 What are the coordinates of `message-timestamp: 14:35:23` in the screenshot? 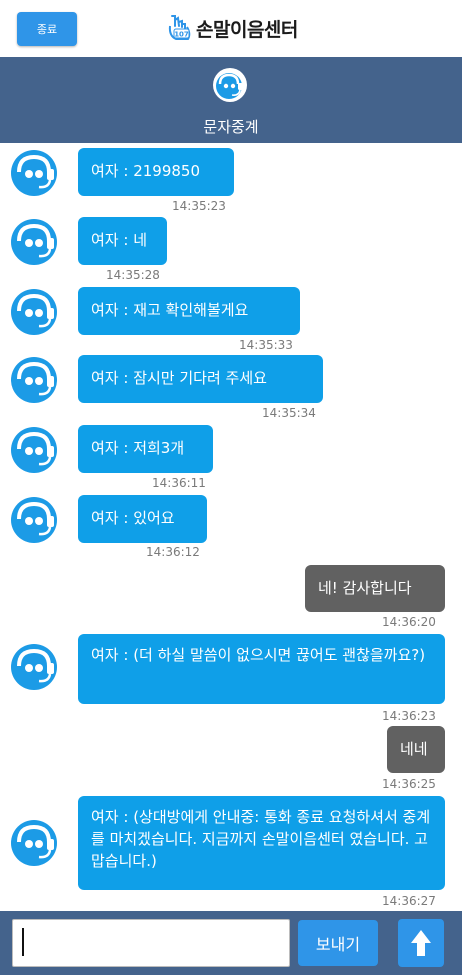 It's located at (199, 206).